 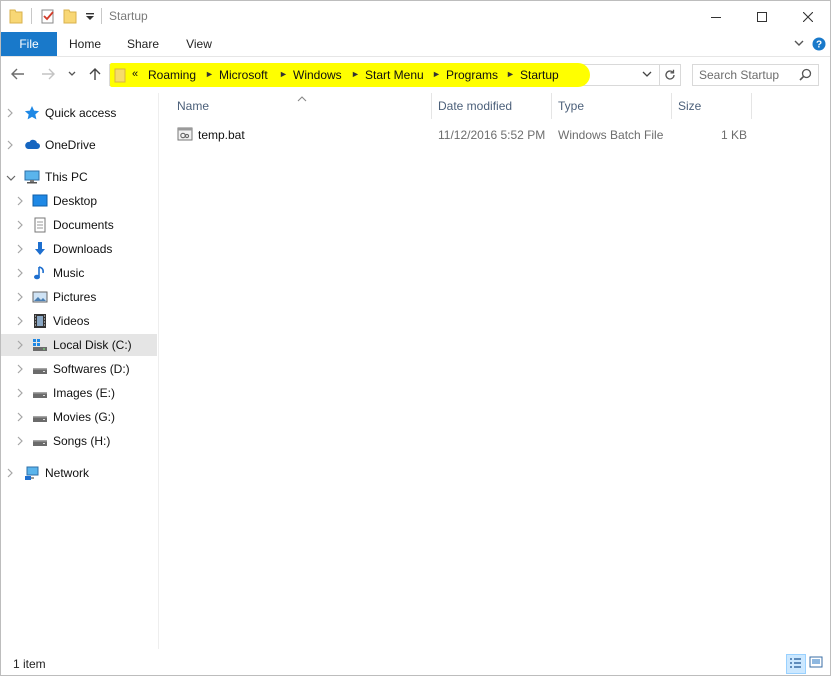 I want to click on sidebar-item-network: Network, so click(x=79, y=473).